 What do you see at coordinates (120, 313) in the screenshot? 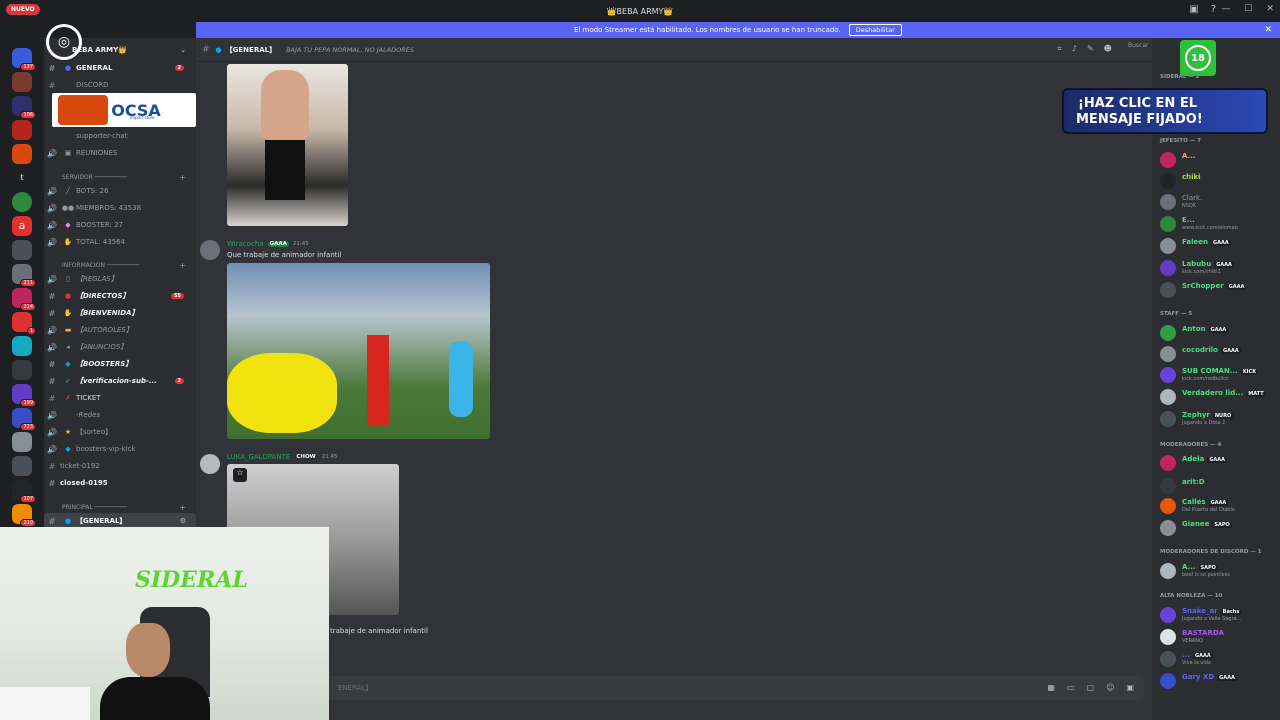
I see `channel-bienvenida: # ✋ 【BIENVENIDA】` at bounding box center [120, 313].